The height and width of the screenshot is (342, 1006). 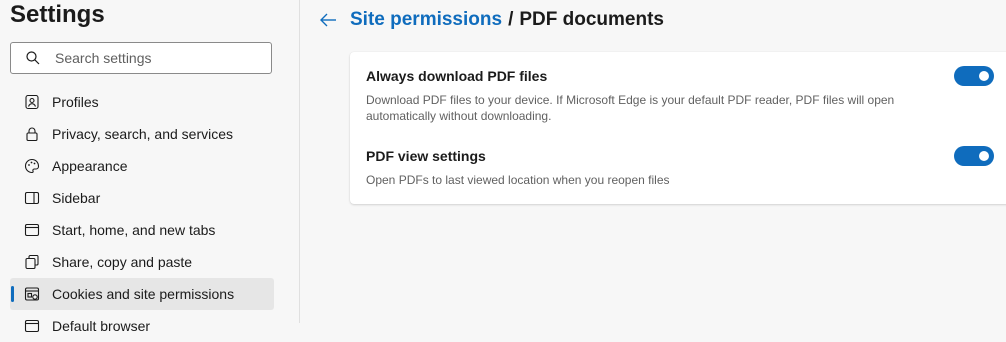 I want to click on active-indicator, so click(x=12, y=294).